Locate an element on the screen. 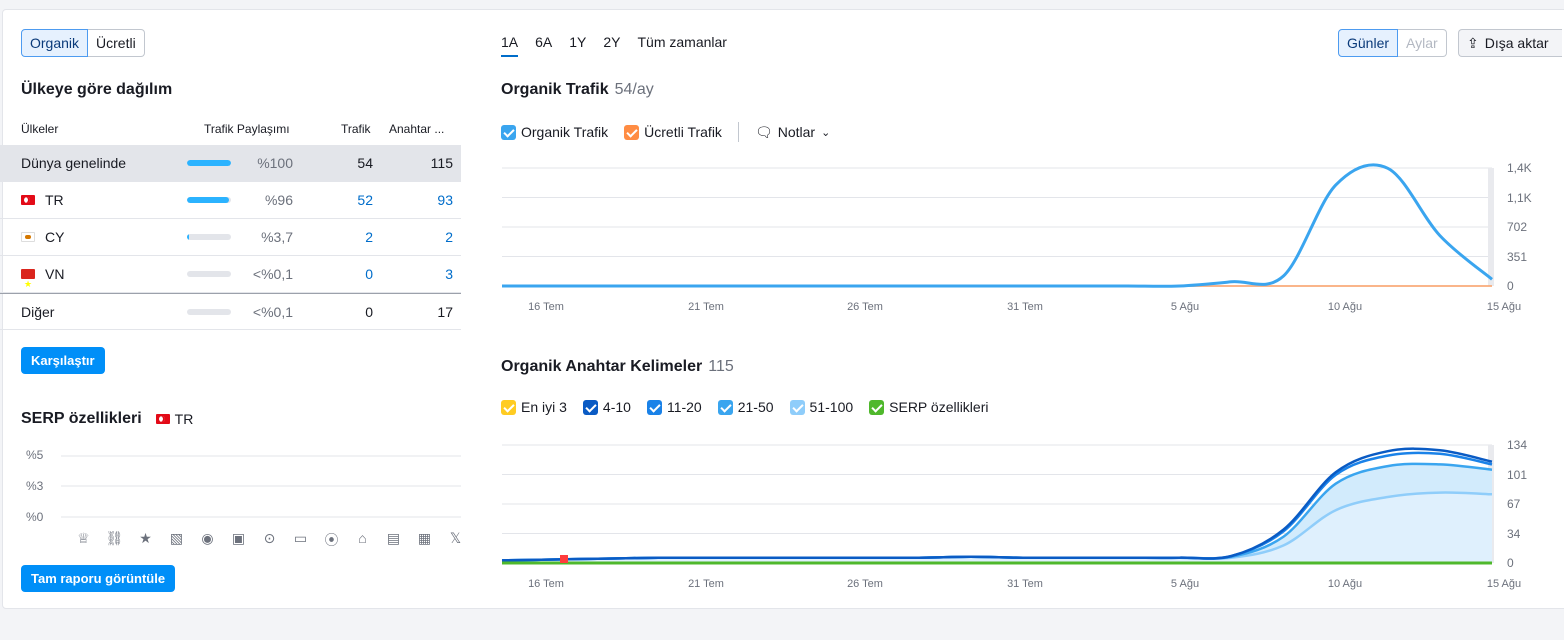 Image resolution: width=1564 pixels, height=640 pixels. legend-label: 21-50 is located at coordinates (755, 407).